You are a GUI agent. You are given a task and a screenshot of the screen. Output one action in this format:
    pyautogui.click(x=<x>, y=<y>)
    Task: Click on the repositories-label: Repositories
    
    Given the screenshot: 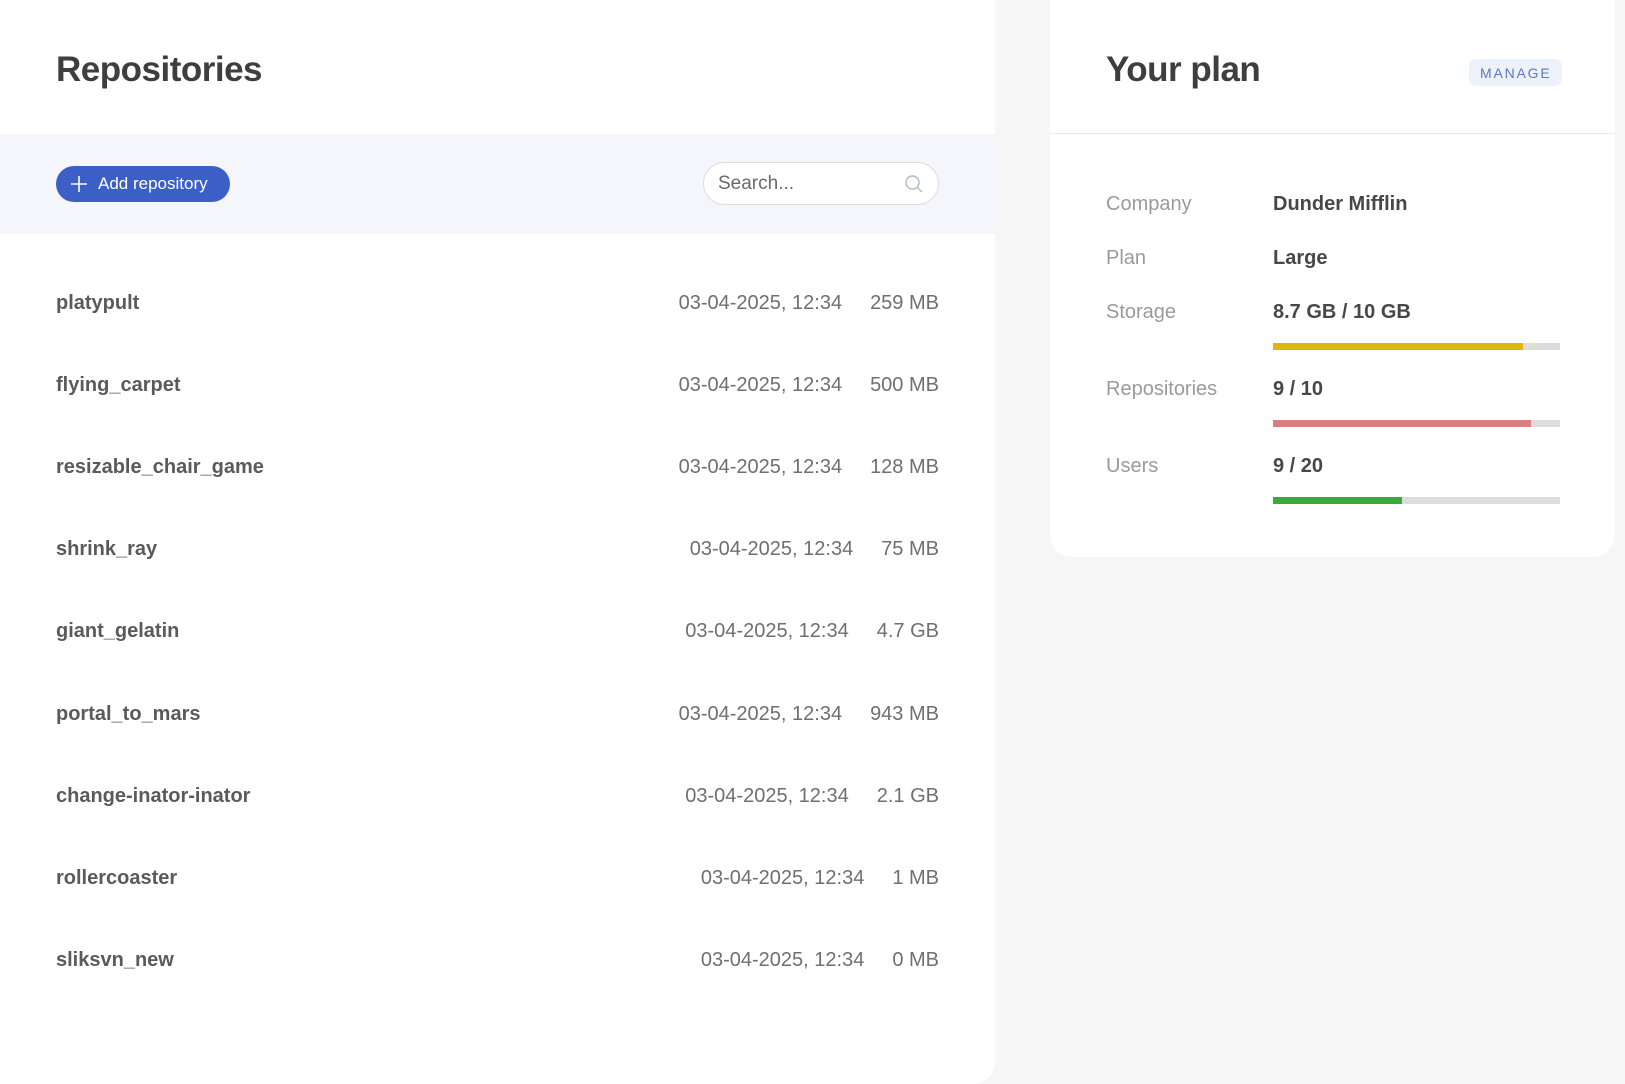 What is the action you would take?
    pyautogui.click(x=1162, y=389)
    